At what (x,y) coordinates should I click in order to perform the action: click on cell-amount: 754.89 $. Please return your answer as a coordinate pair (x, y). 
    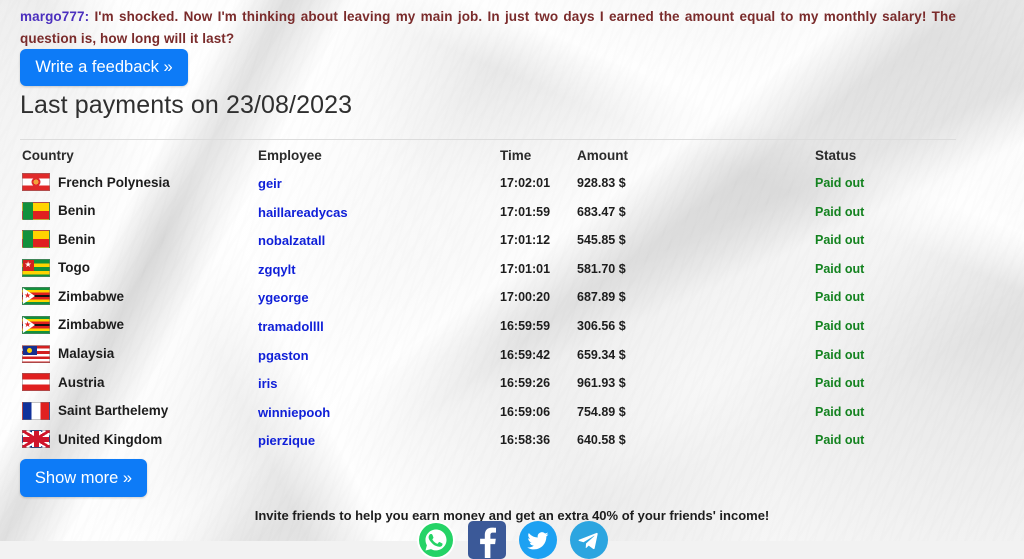
    Looking at the image, I should click on (601, 411).